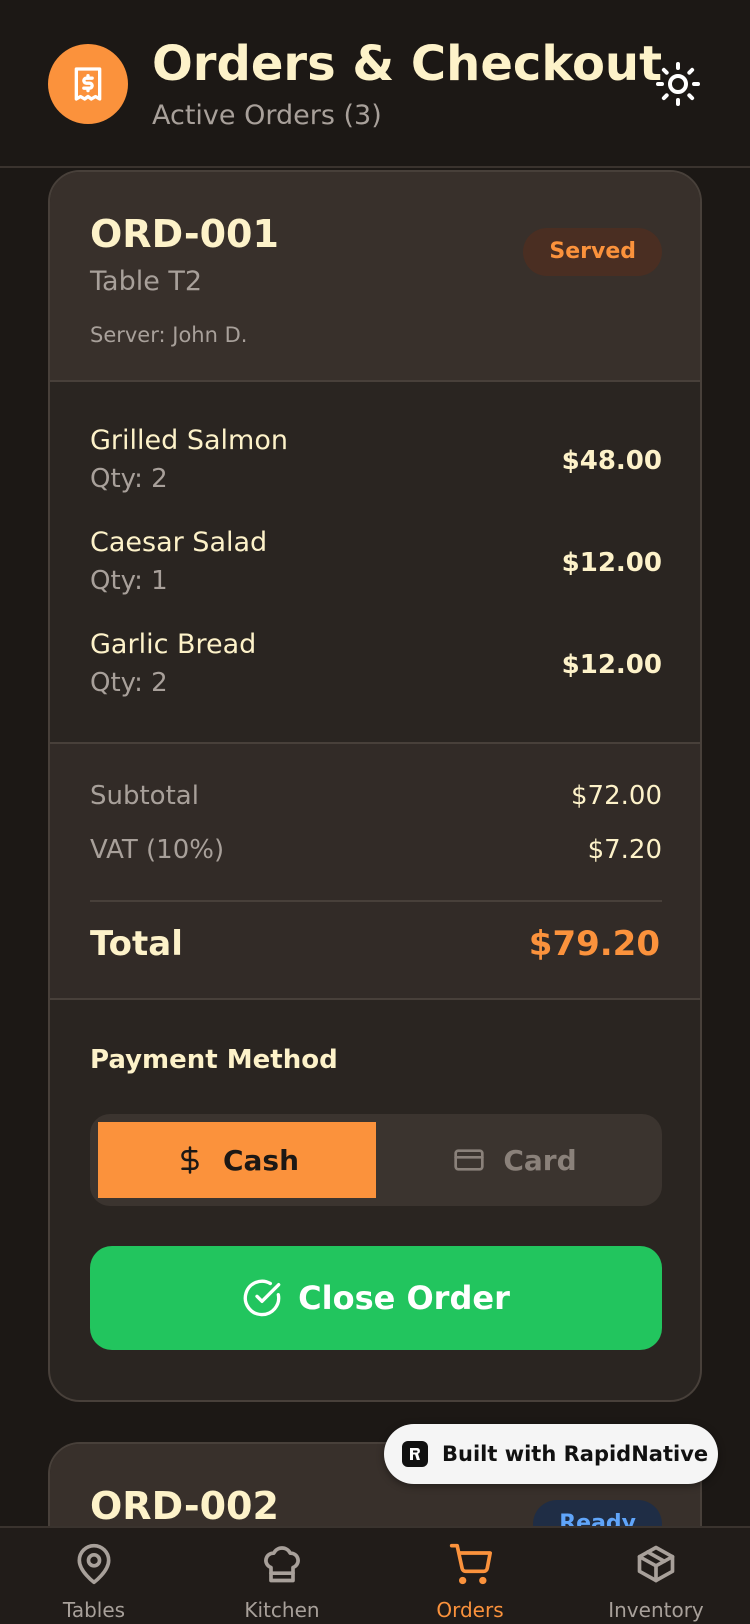 This screenshot has height=1624, width=750. What do you see at coordinates (375, 277) in the screenshot?
I see `order-card-header: ORD-001 Table T2 Server: John D. Served` at bounding box center [375, 277].